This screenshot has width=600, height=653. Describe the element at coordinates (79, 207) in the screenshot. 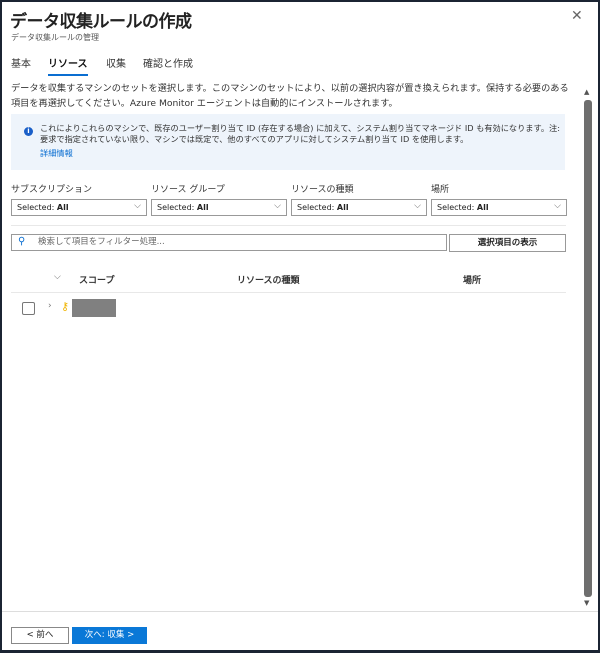

I see `subscription-dropdown: Selected: All ⌵` at that location.